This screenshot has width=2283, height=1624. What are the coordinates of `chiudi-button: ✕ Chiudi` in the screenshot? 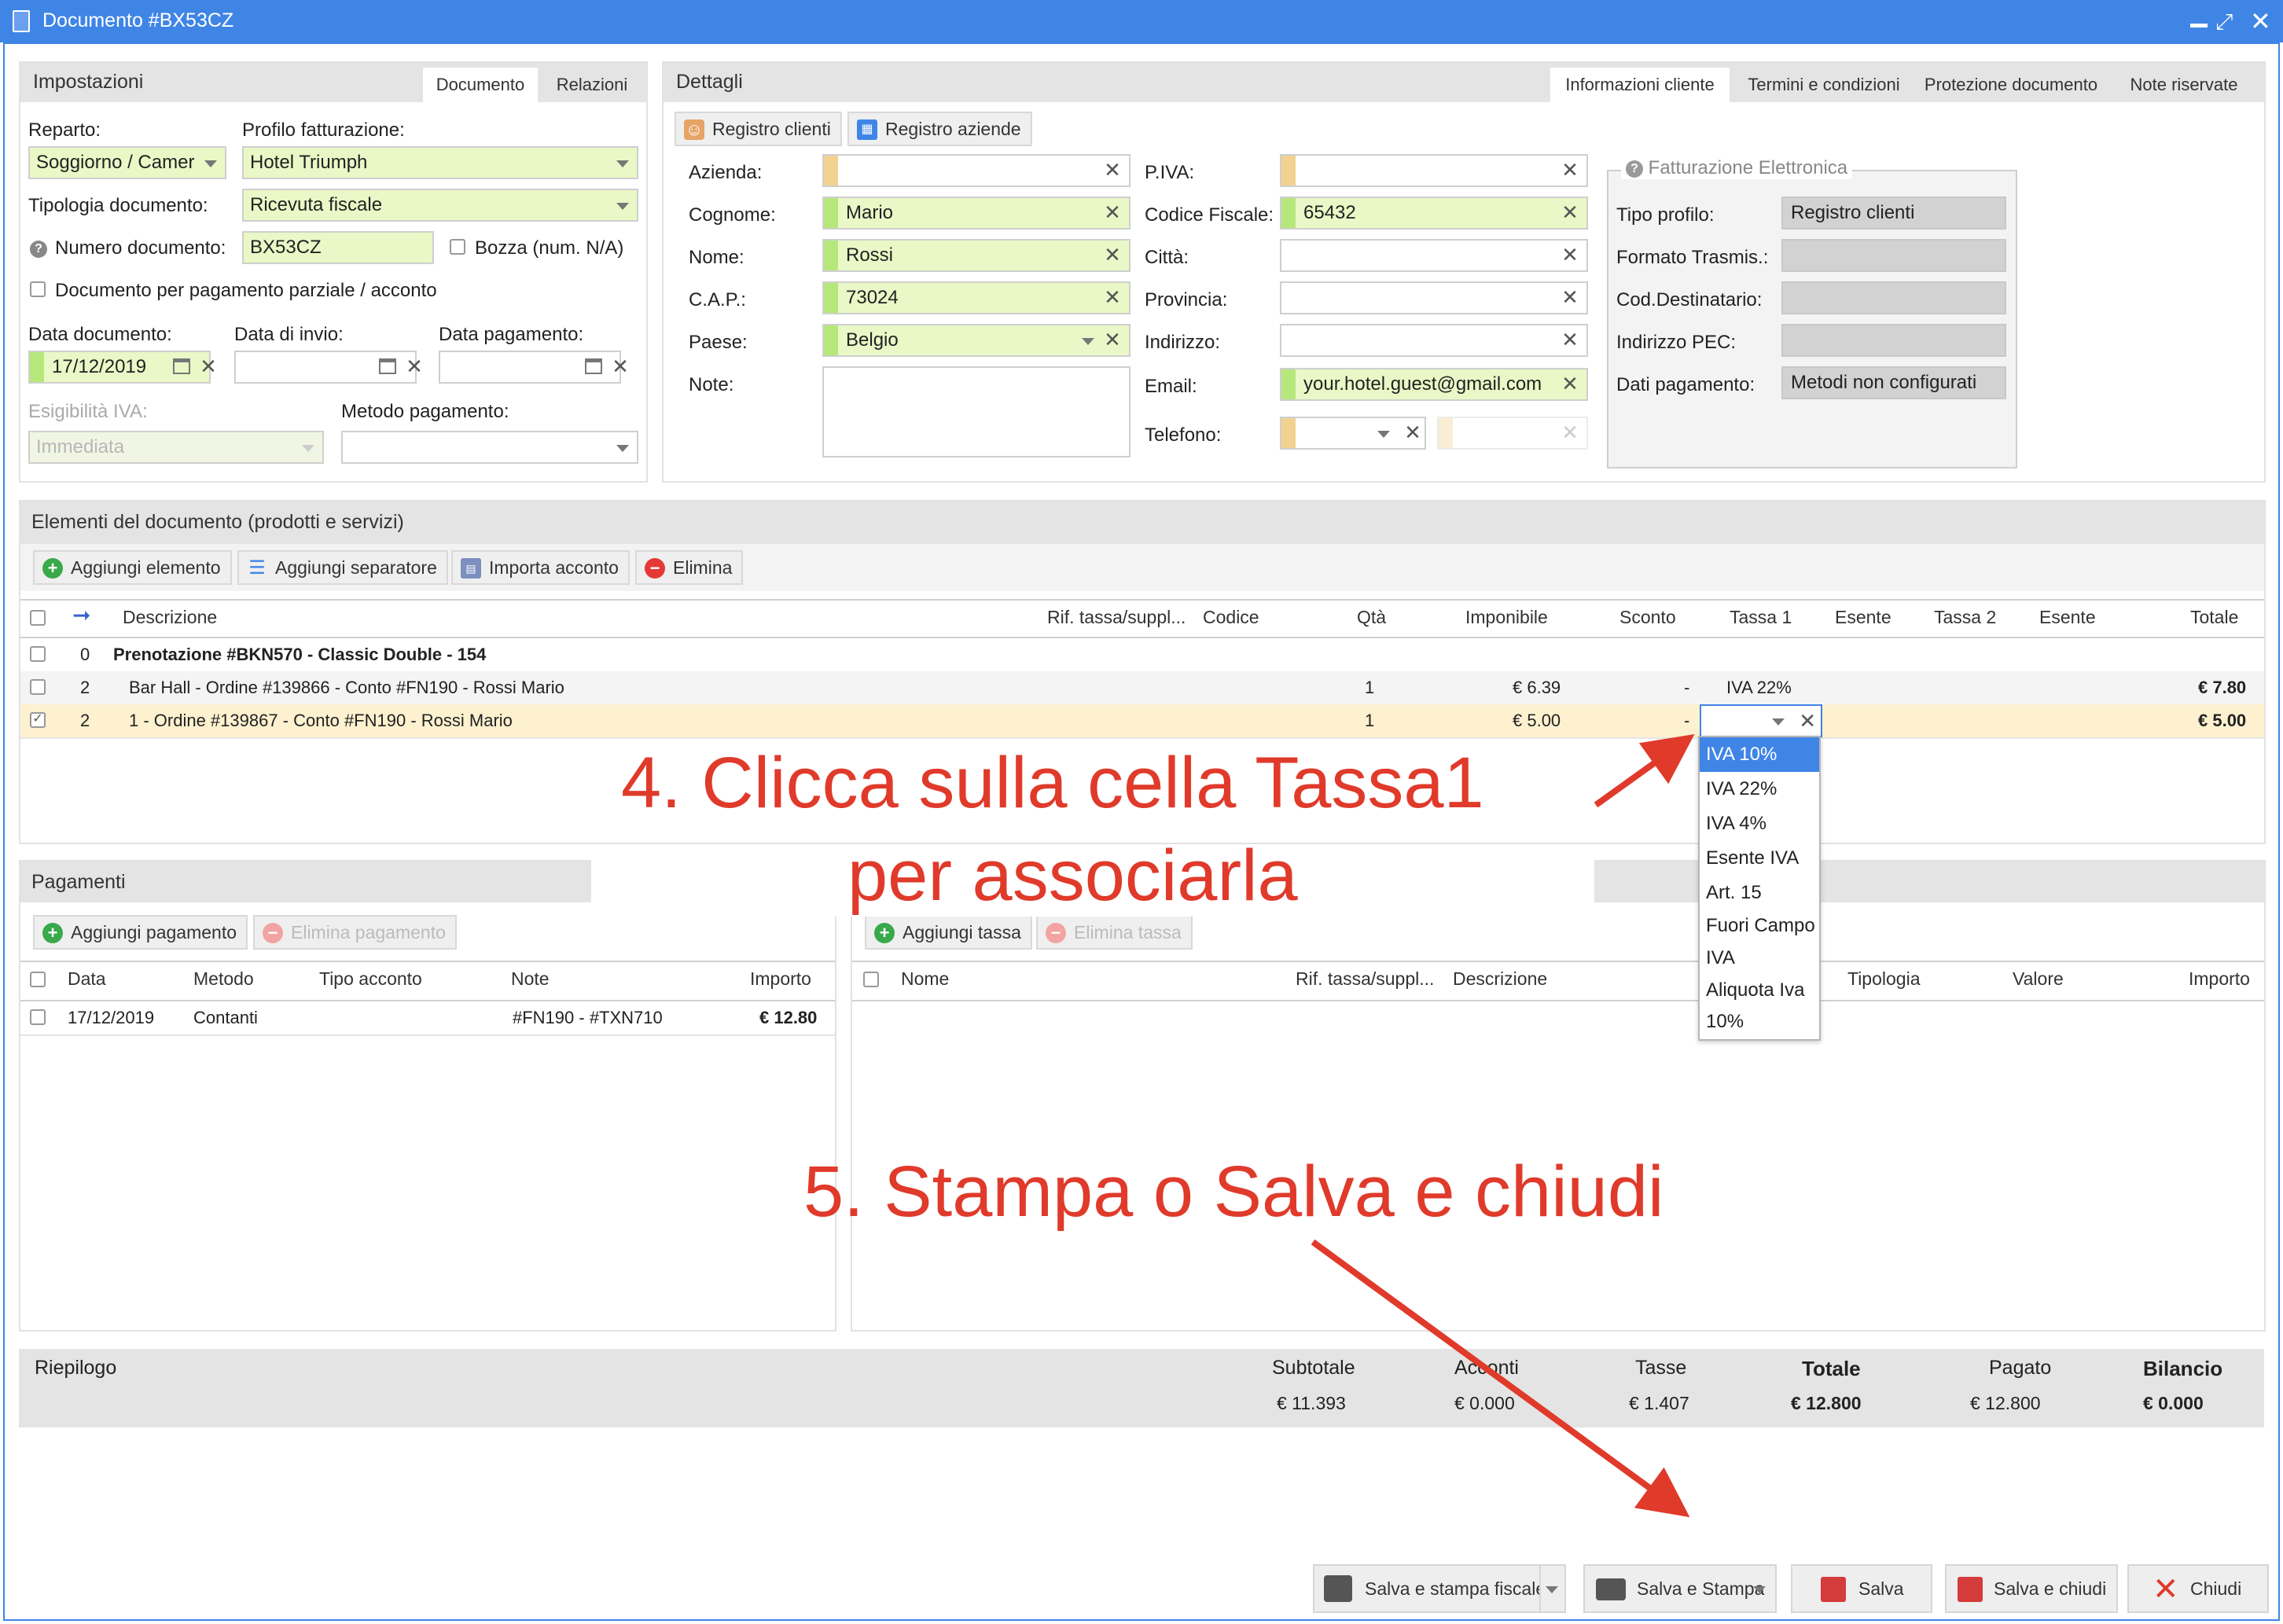 It's located at (2198, 1589).